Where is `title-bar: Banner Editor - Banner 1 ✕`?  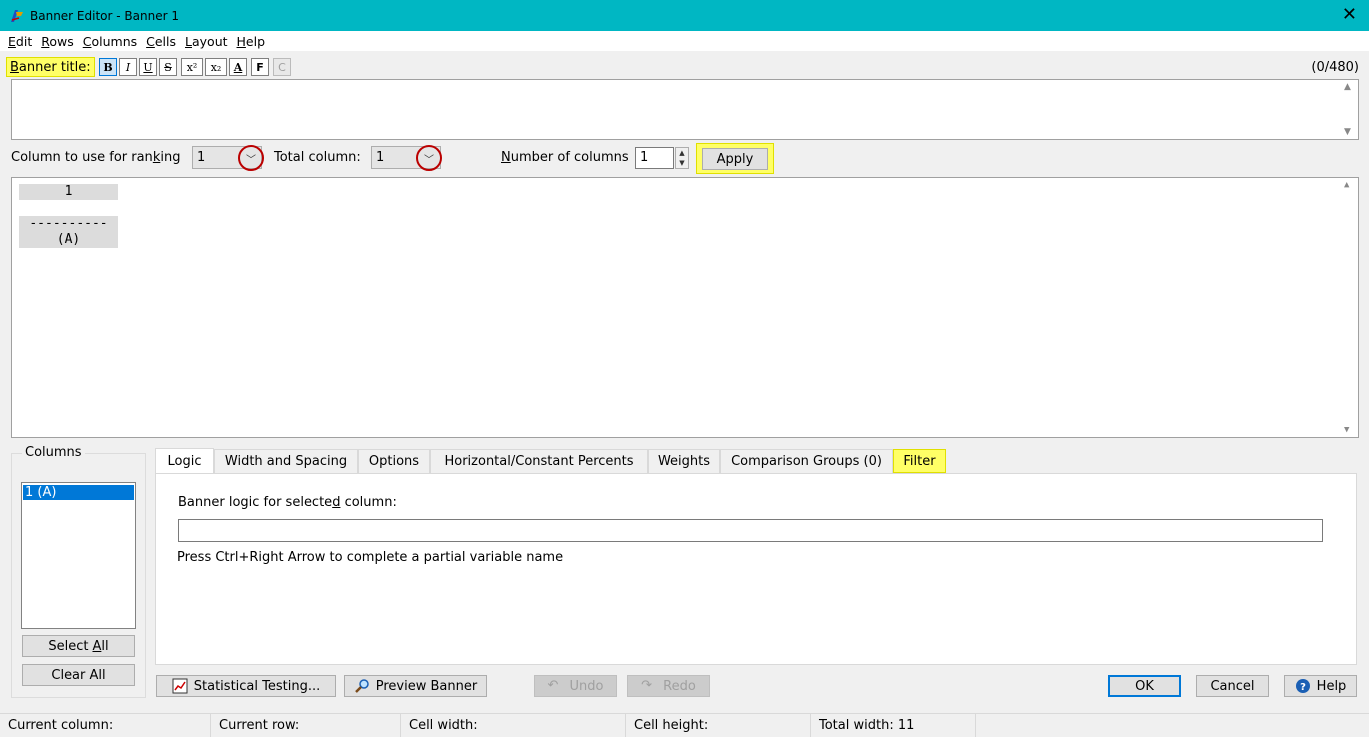
title-bar: Banner Editor - Banner 1 ✕ is located at coordinates (684, 15).